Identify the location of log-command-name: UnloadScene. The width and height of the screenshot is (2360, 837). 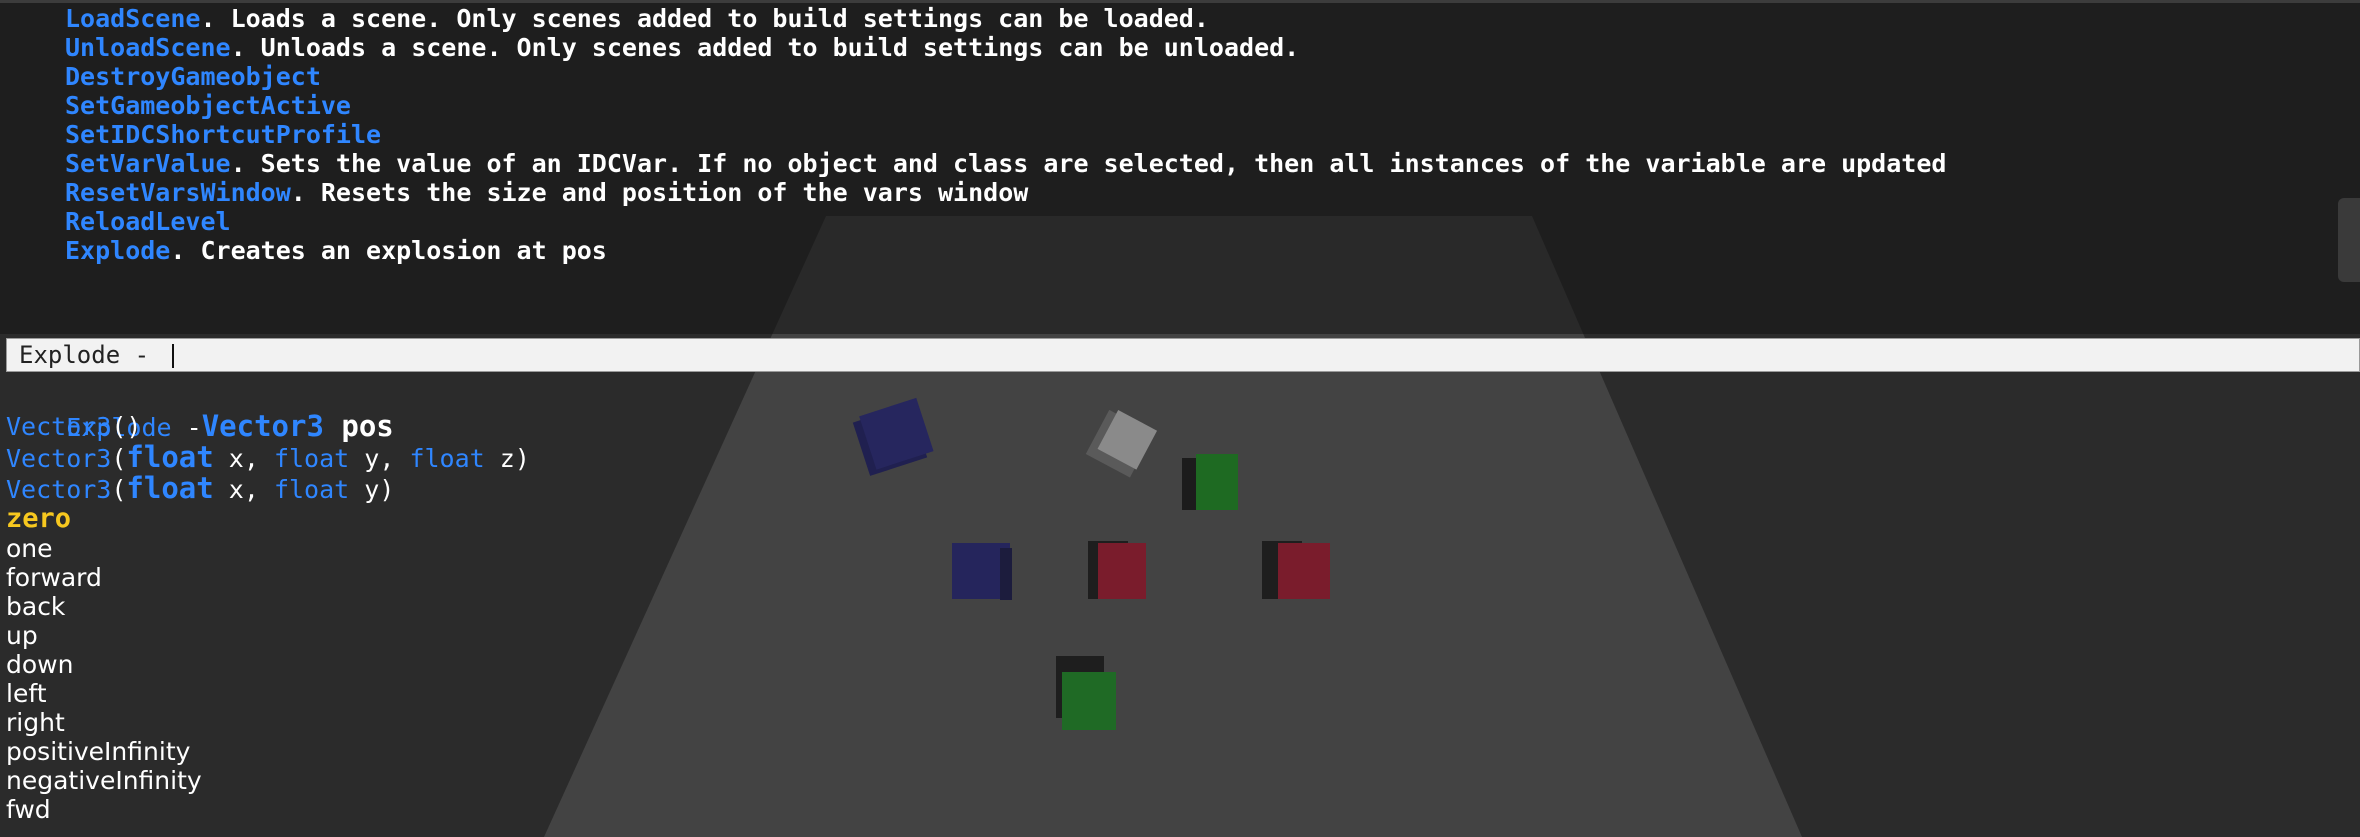
(148, 47).